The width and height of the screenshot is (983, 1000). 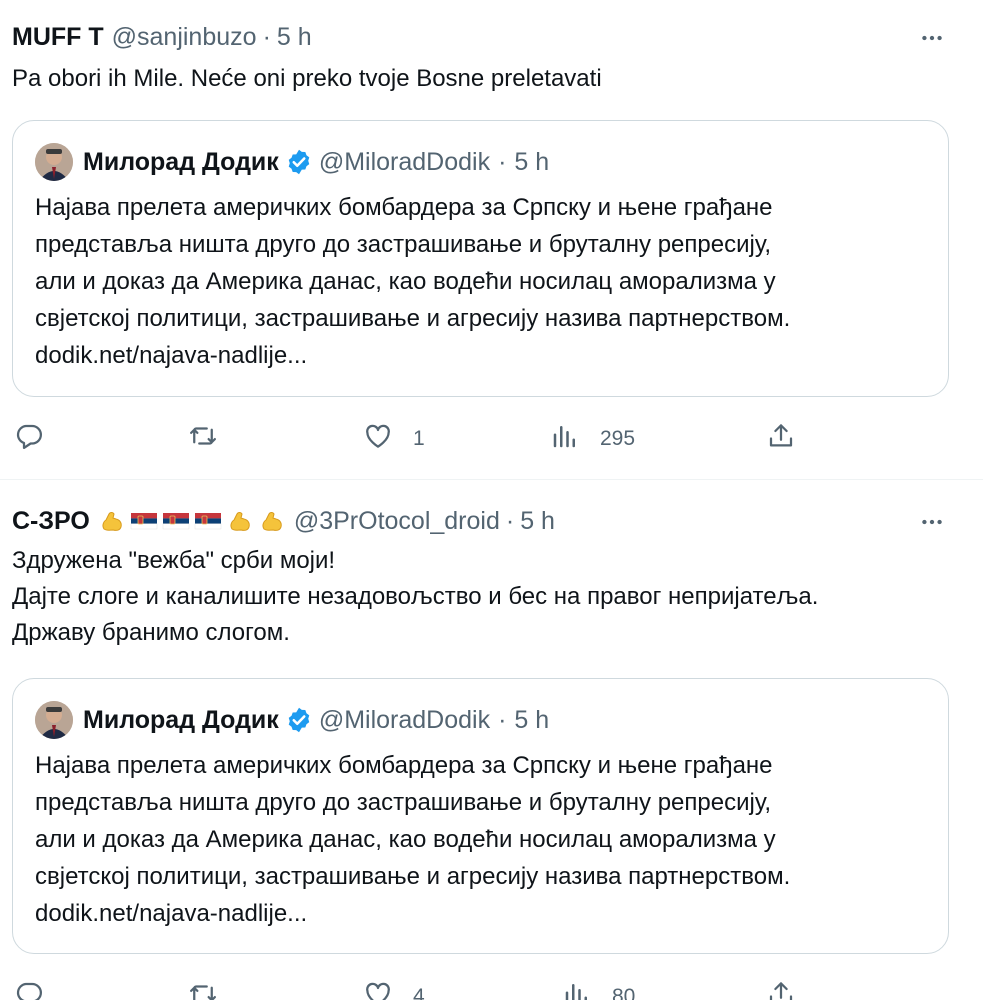 What do you see at coordinates (618, 438) in the screenshot?
I see `view-count: 295` at bounding box center [618, 438].